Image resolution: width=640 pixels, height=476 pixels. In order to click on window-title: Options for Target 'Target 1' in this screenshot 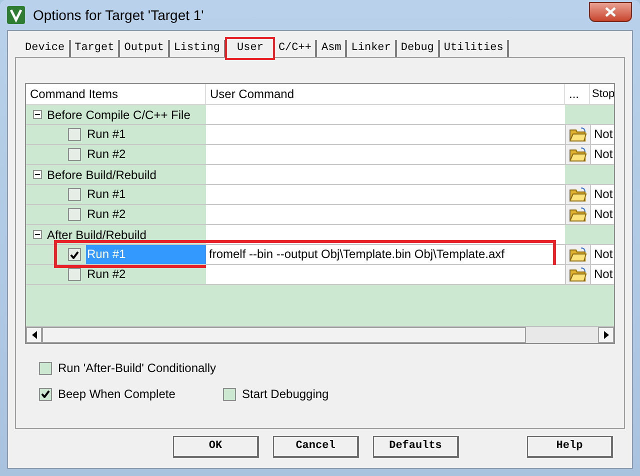, I will do `click(118, 15)`.